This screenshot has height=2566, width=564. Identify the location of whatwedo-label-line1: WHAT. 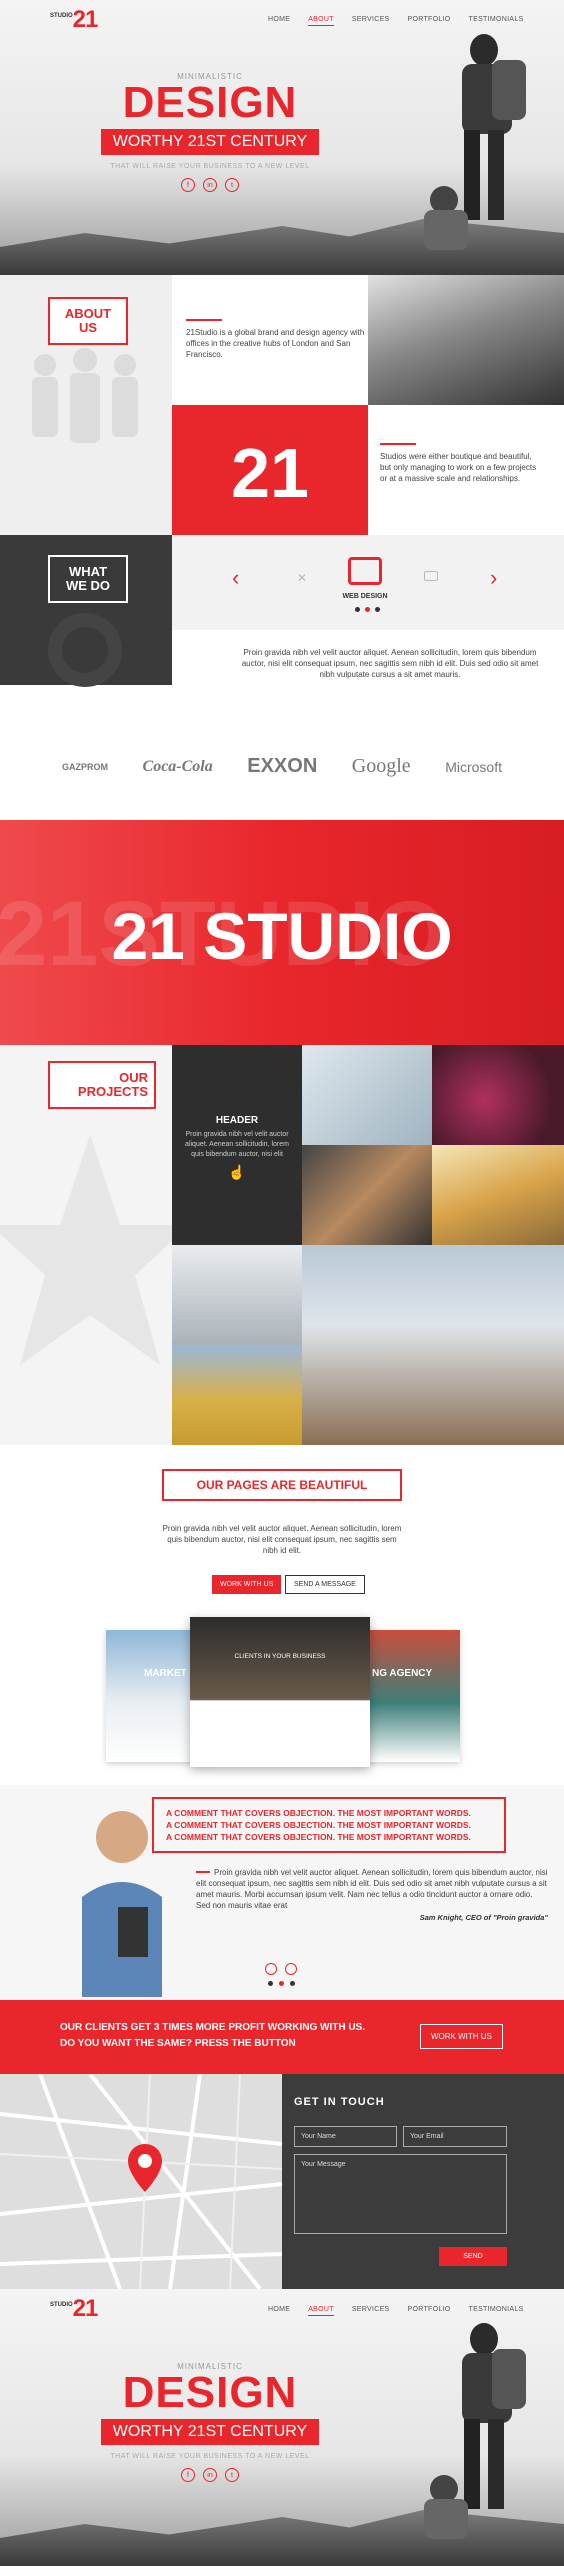
(88, 571).